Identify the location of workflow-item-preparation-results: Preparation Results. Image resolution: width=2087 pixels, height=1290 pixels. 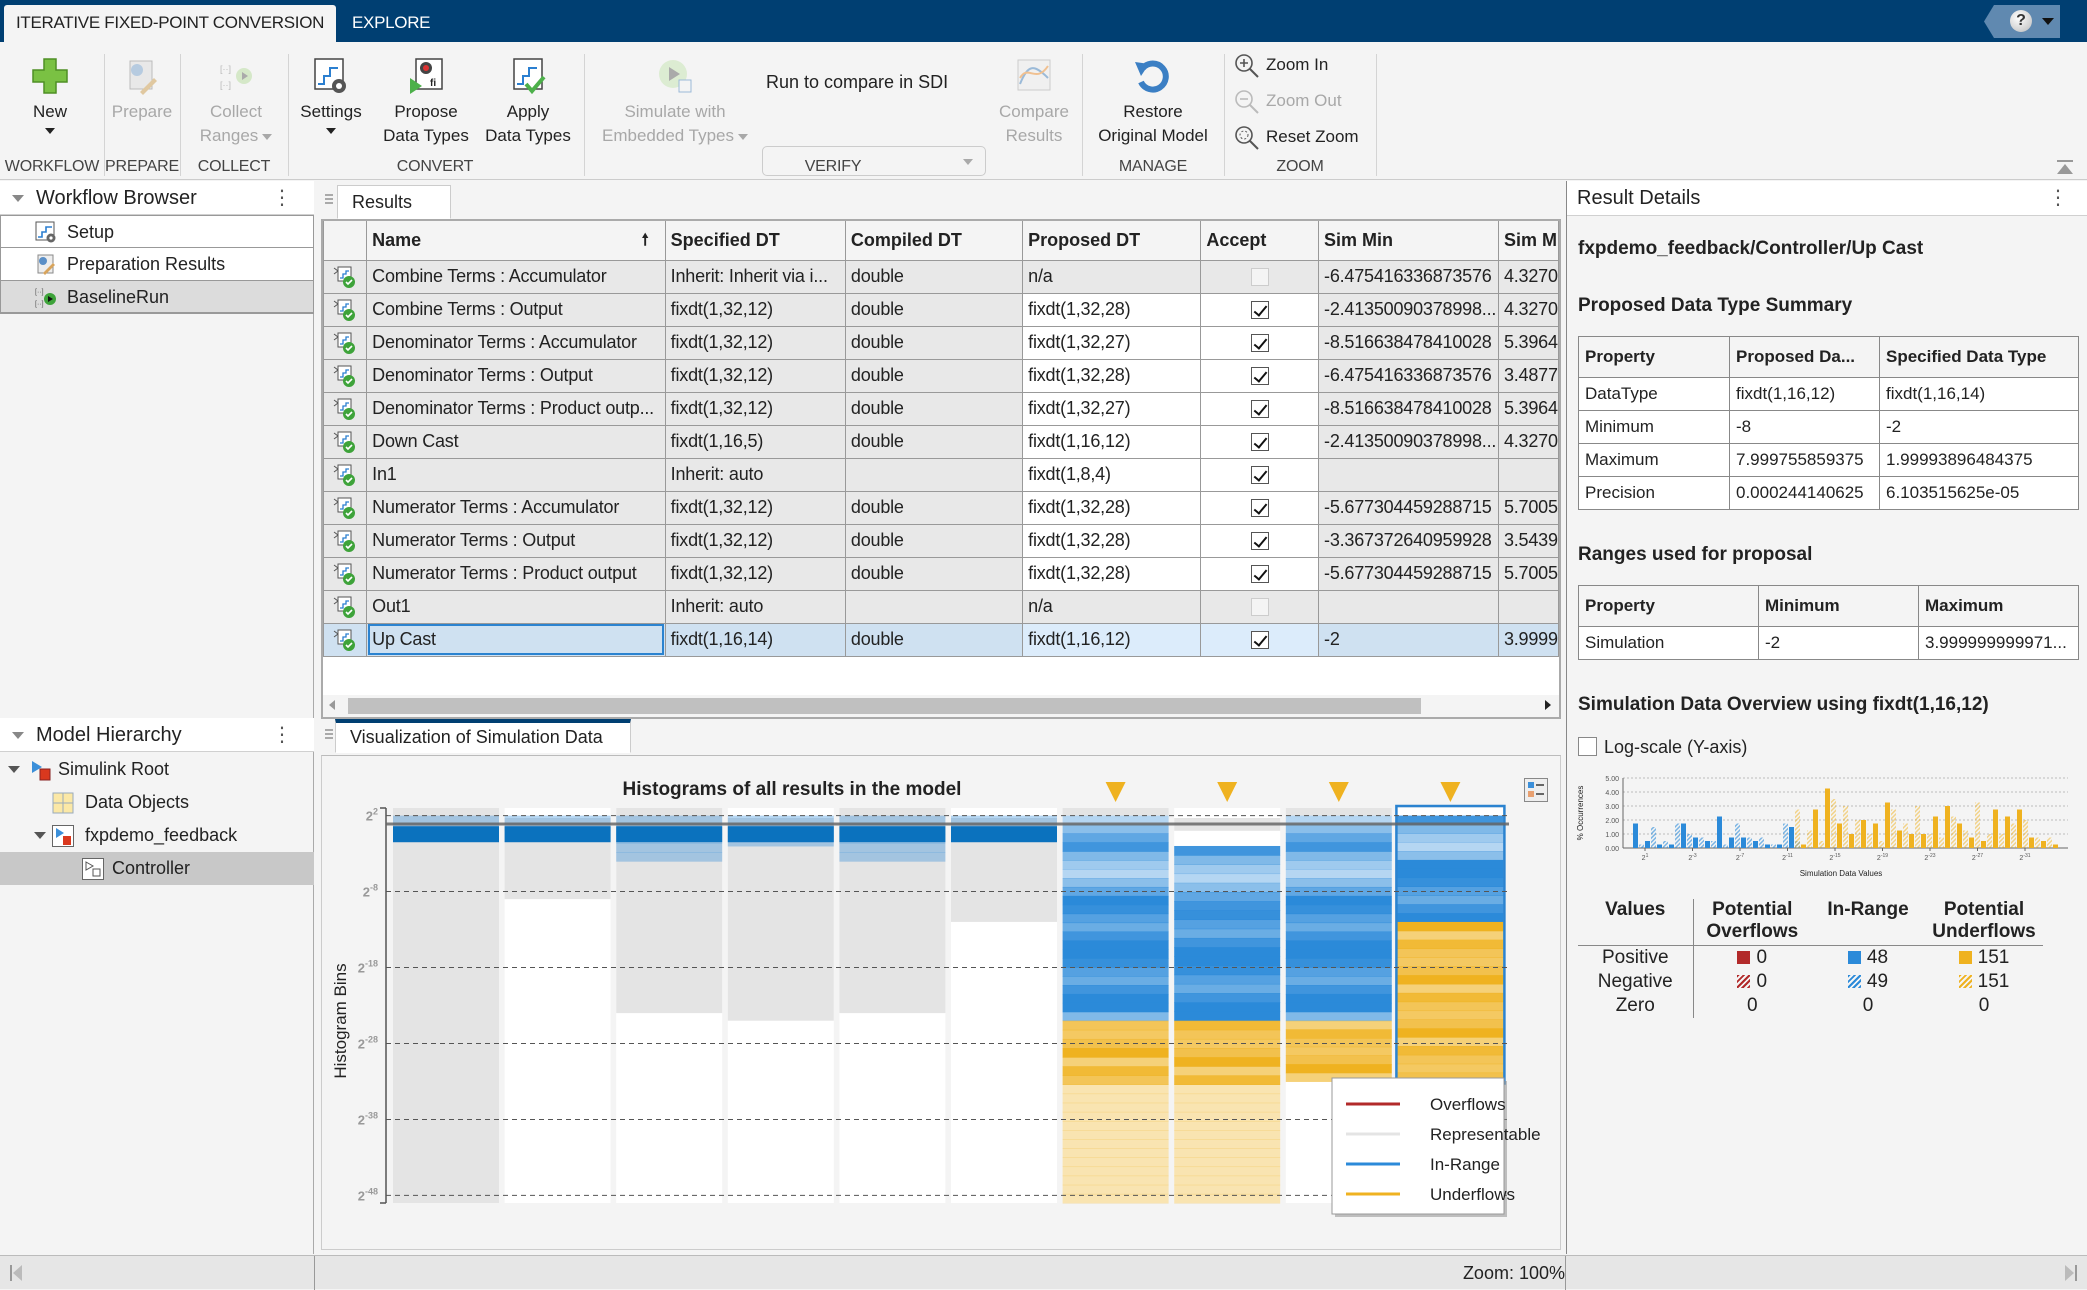
(157, 264).